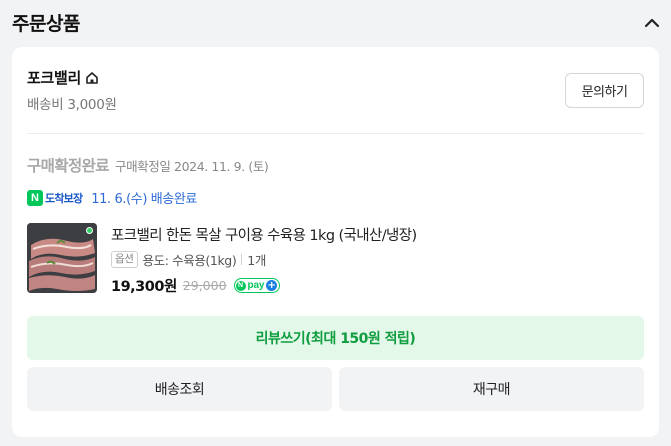 This screenshot has height=446, width=671. I want to click on product-name: 포크밸리 한돈 목살 구이용 수육용 1kg (국내산/냉장), so click(264, 234).